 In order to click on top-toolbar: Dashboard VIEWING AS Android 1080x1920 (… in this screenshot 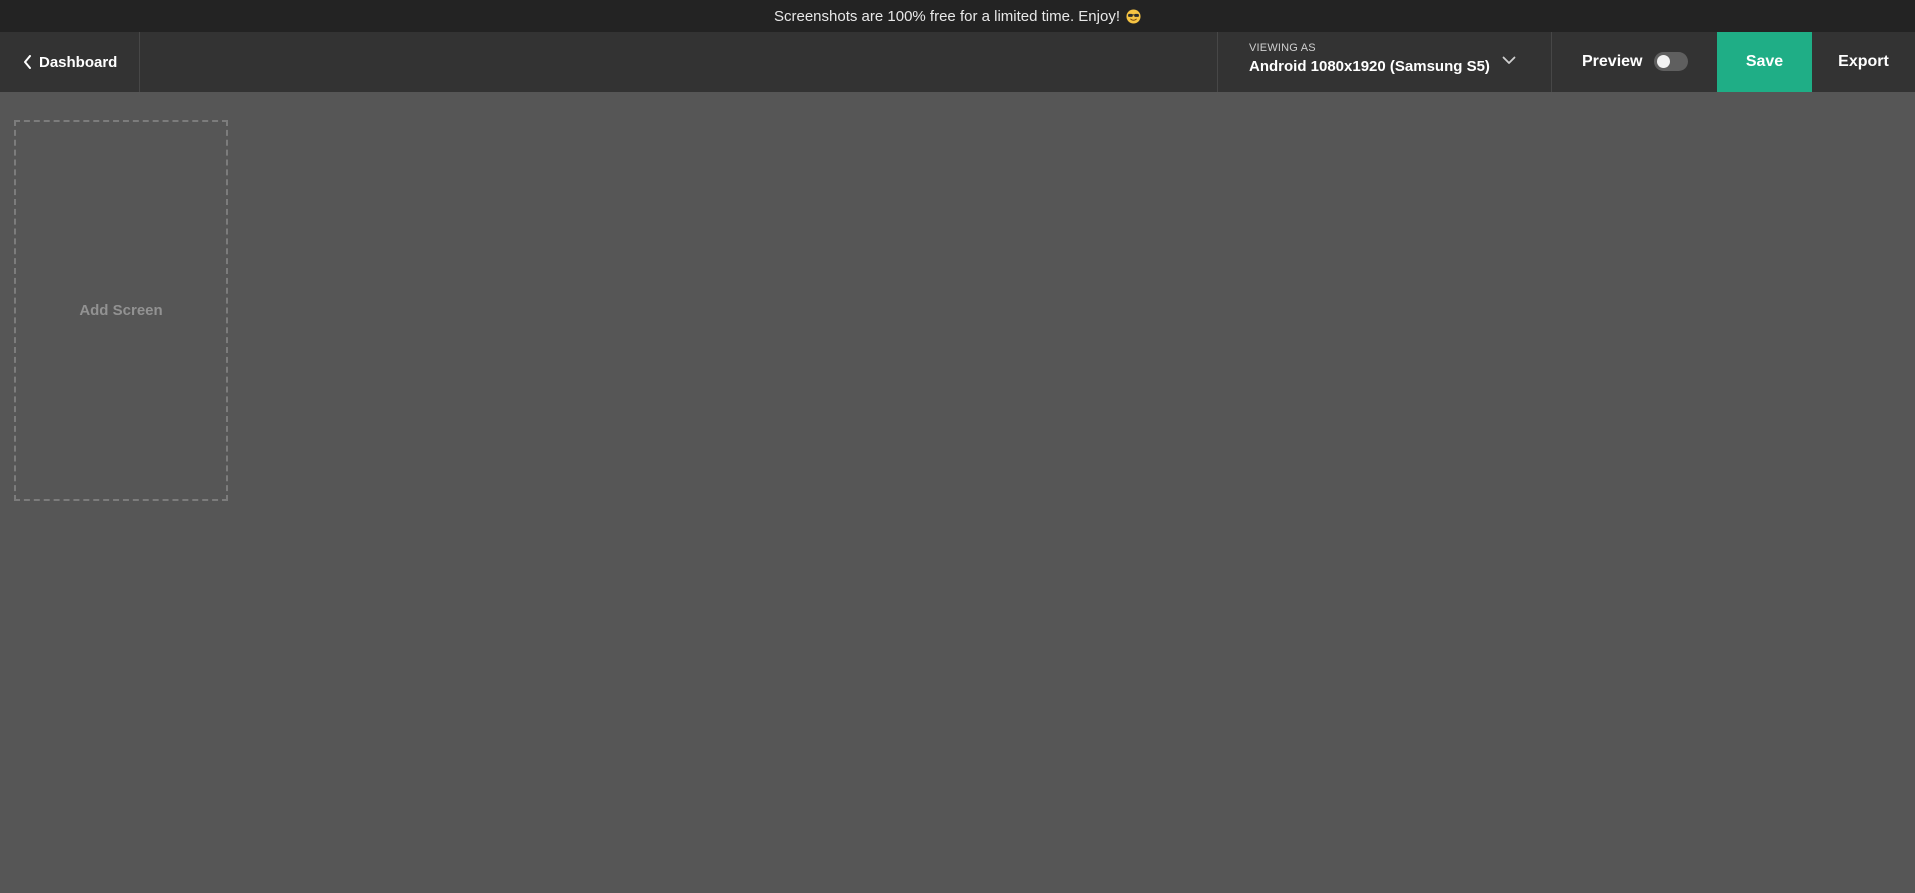, I will do `click(957, 62)`.